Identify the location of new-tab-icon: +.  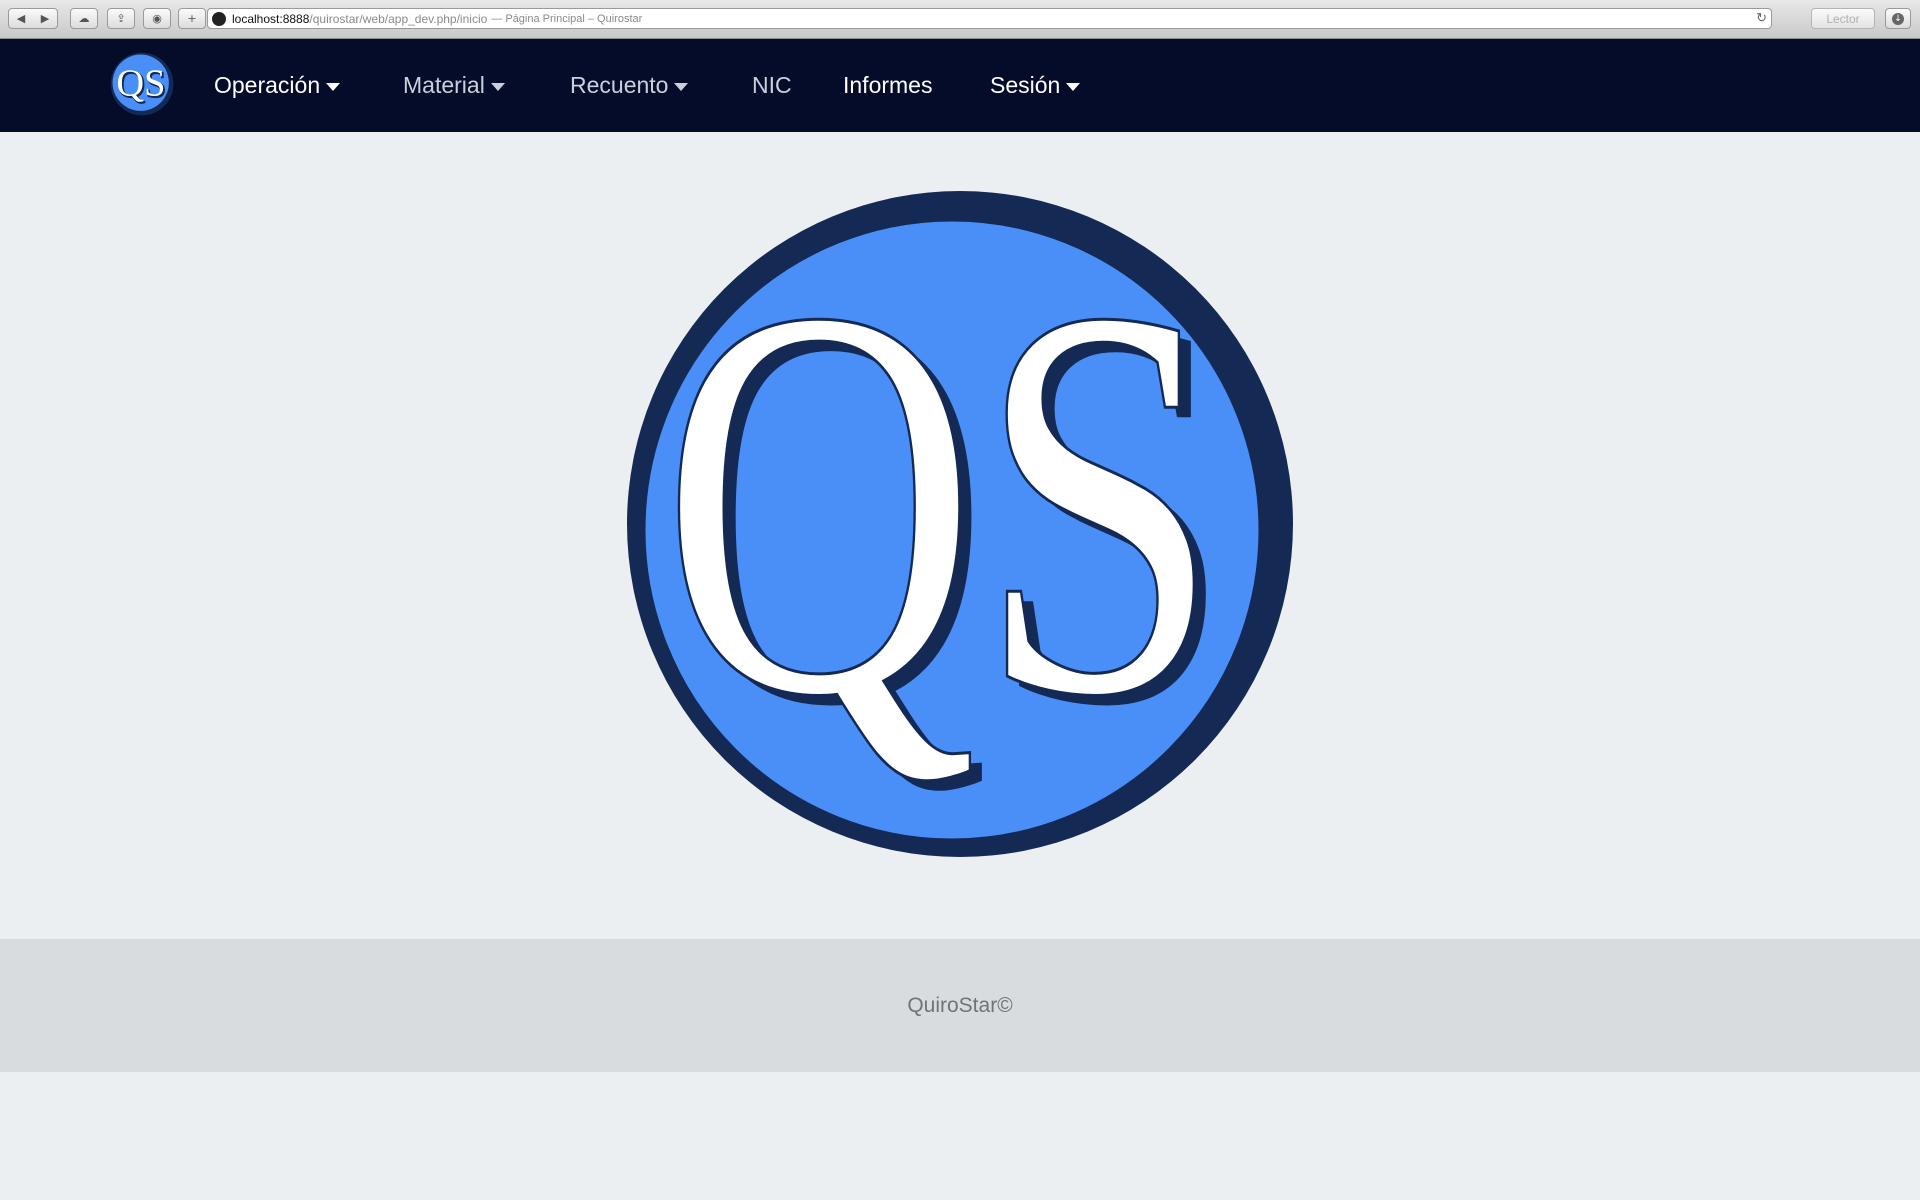
(192, 18).